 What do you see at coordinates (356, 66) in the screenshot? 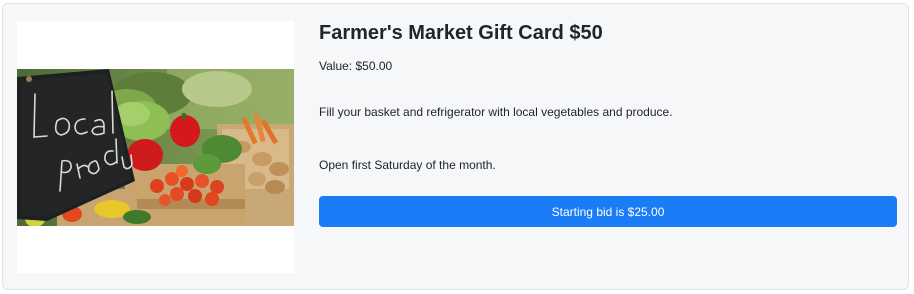
I see `item-value: Value: $50.00` at bounding box center [356, 66].